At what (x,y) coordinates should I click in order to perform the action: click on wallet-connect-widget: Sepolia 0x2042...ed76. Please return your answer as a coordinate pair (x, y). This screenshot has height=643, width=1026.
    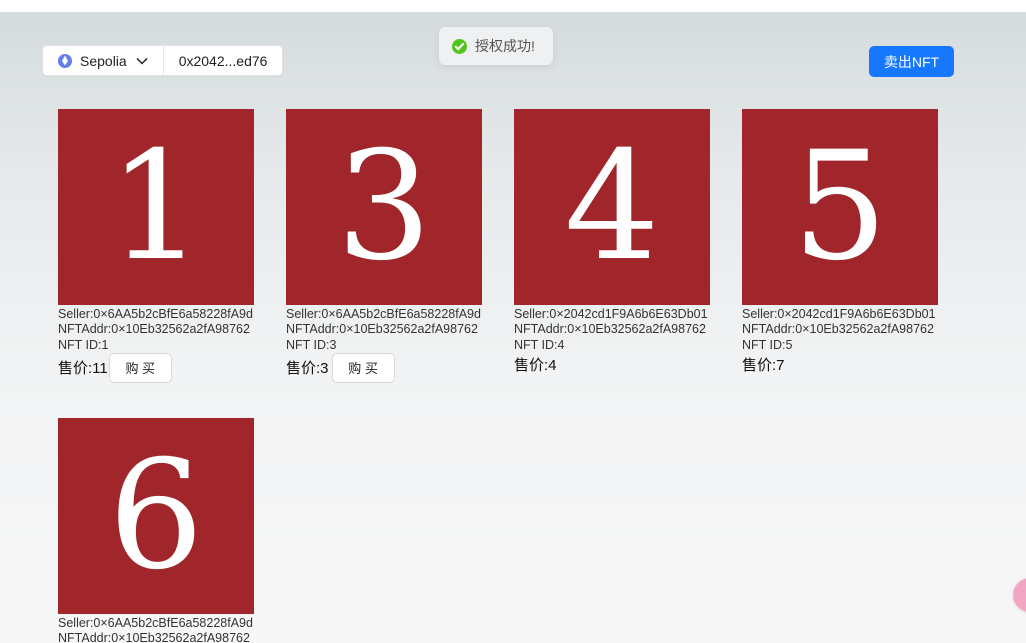
    Looking at the image, I should click on (163, 60).